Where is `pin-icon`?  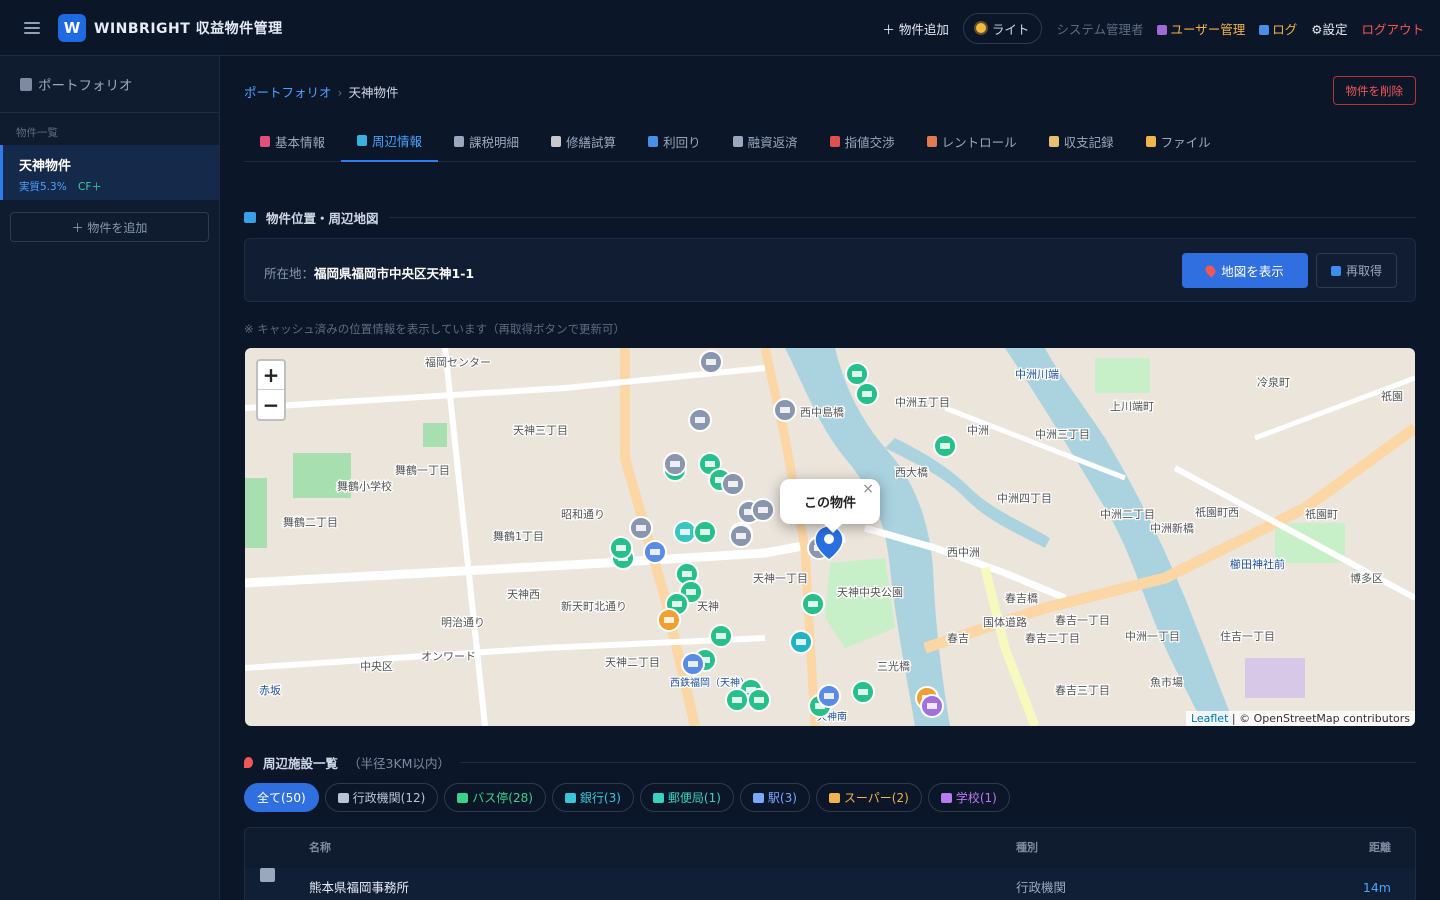
pin-icon is located at coordinates (1210, 270).